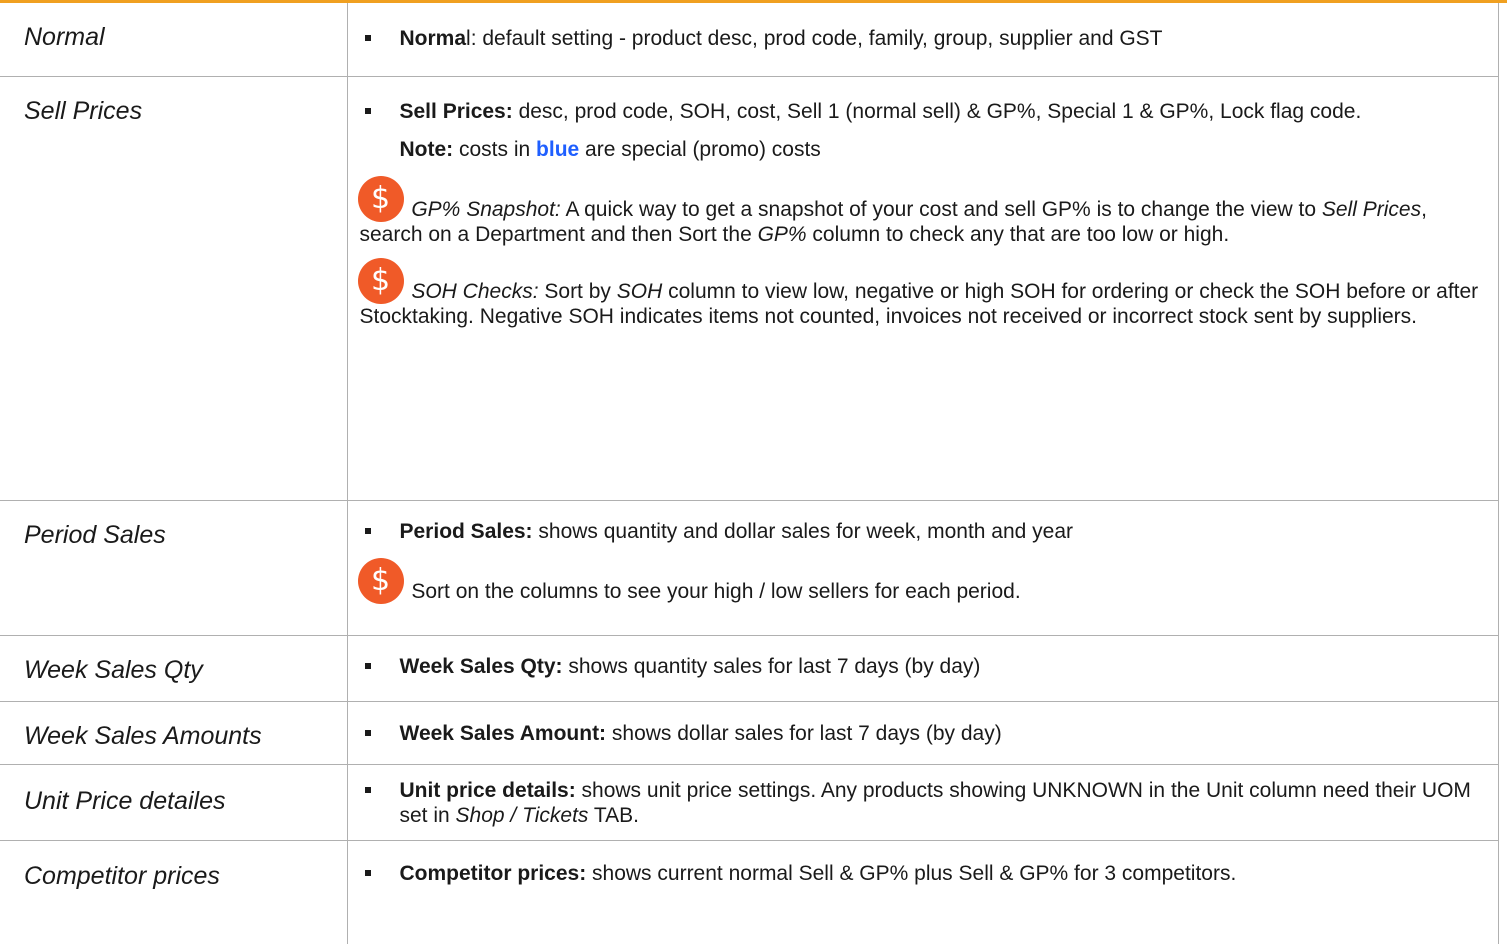 This screenshot has height=944, width=1507. I want to click on view-name-cell: Competitor prices, so click(173, 892).